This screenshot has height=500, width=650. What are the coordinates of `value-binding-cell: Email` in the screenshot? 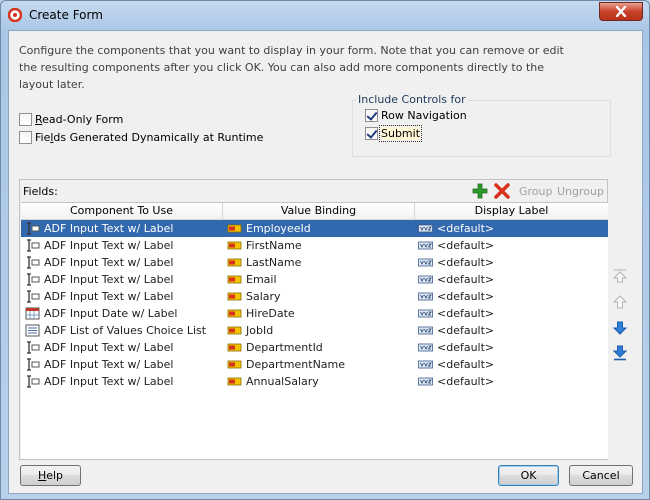 It's located at (319, 279).